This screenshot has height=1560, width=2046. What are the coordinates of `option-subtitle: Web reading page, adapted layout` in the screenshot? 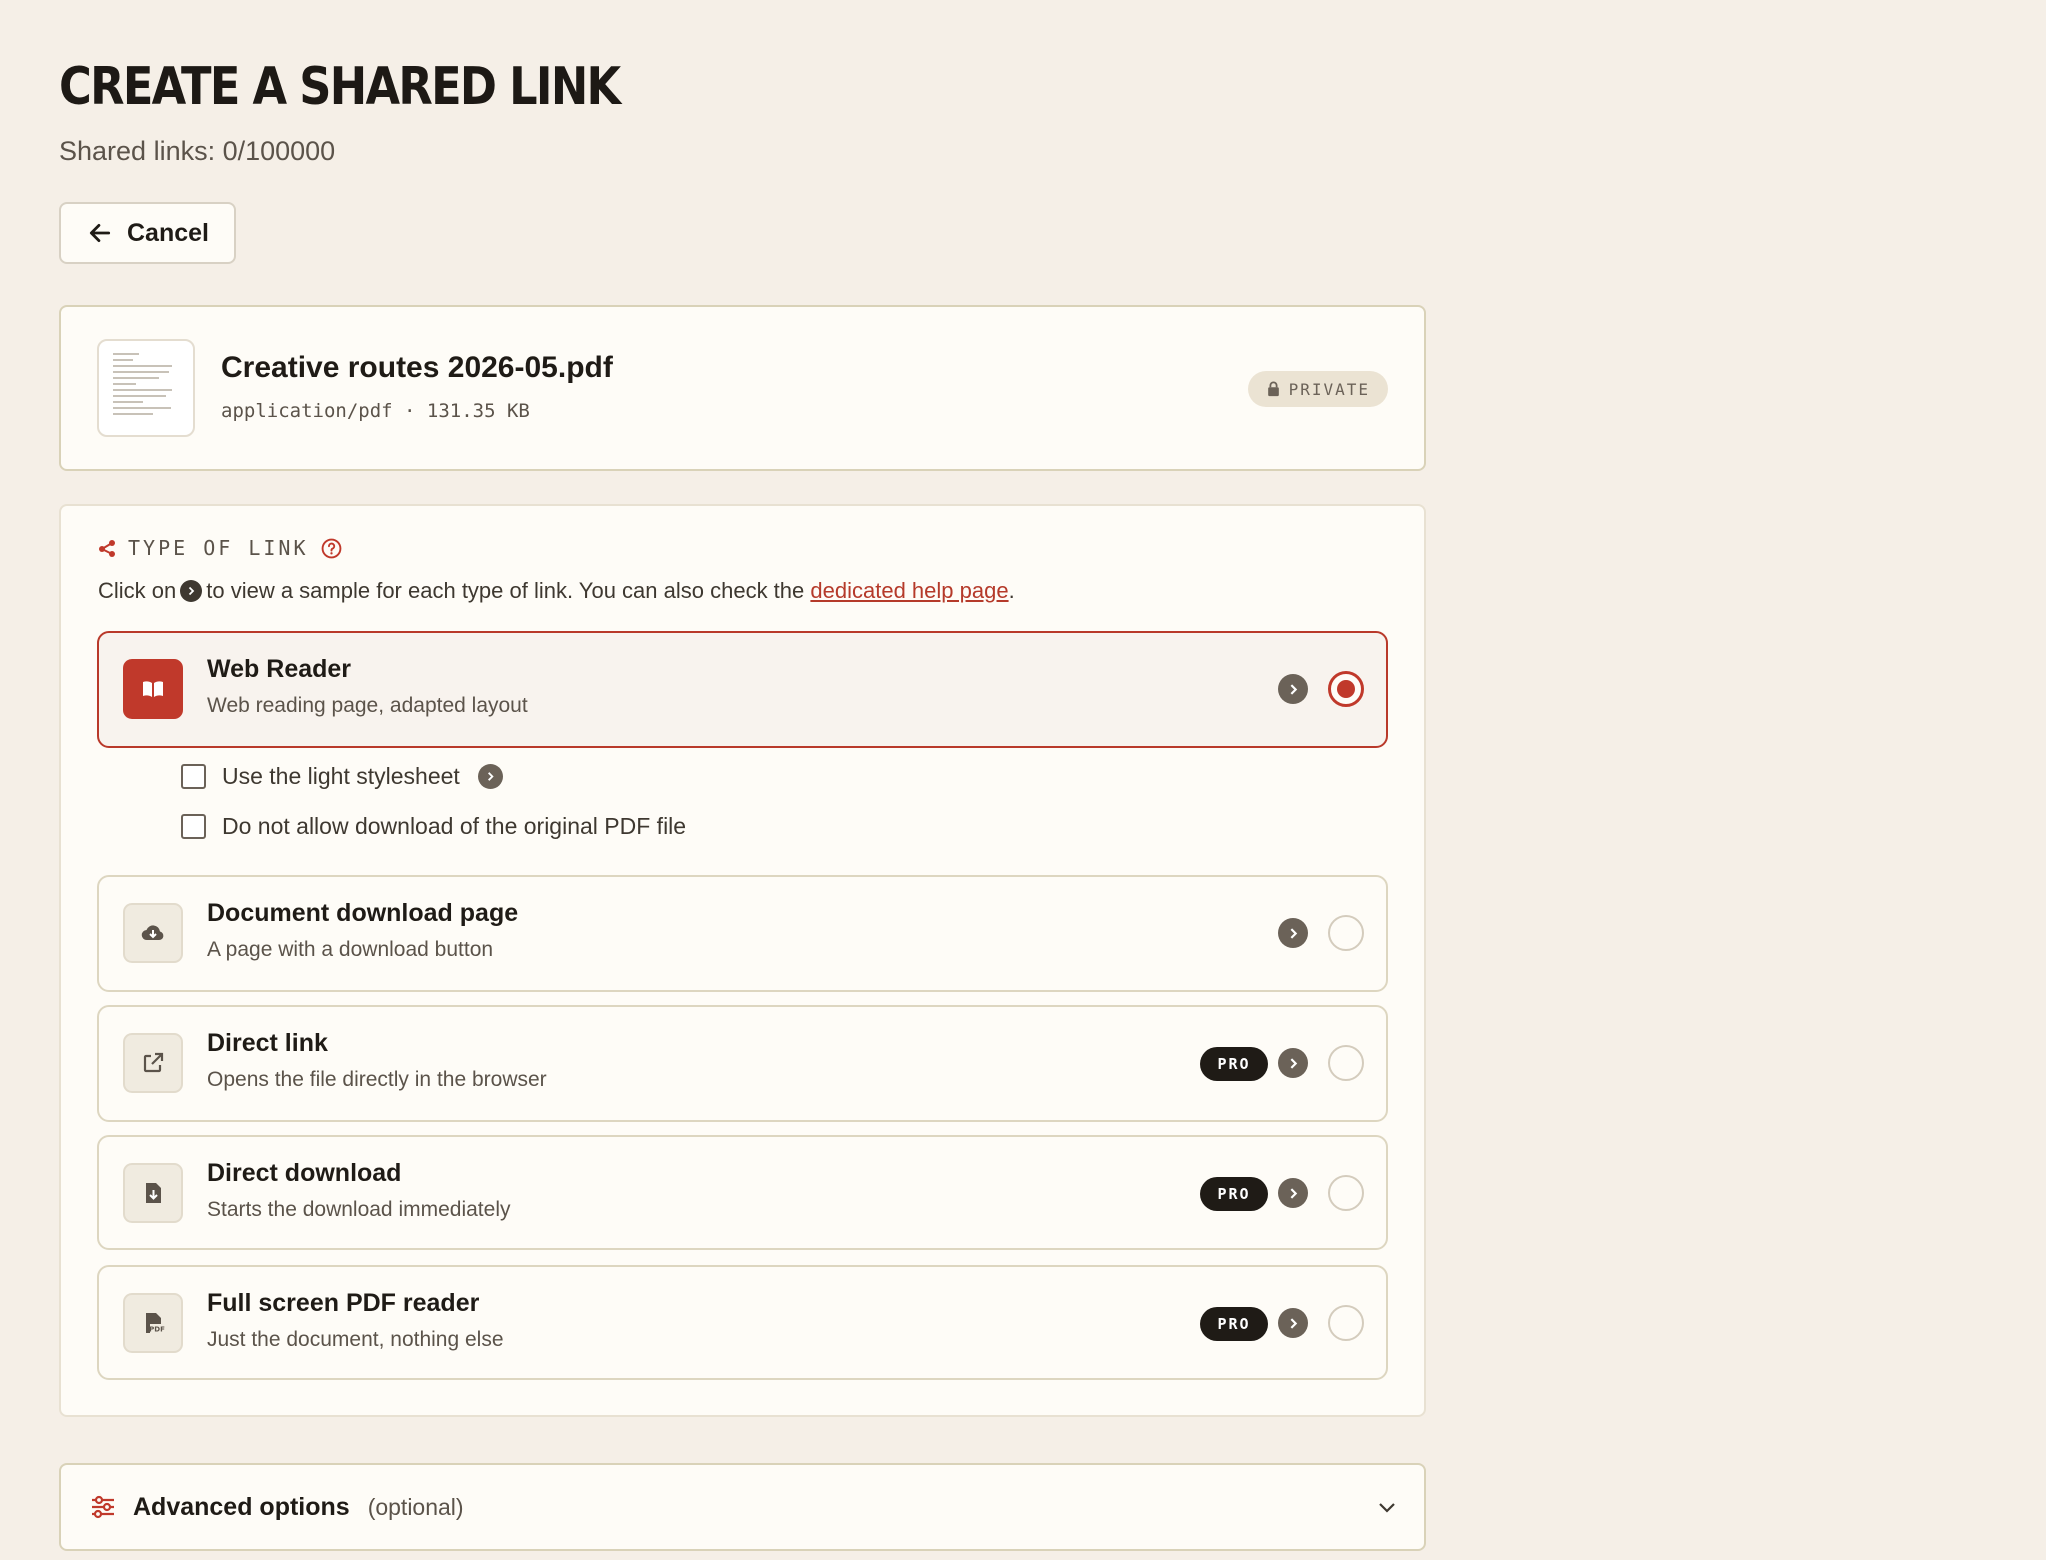 It's located at (367, 705).